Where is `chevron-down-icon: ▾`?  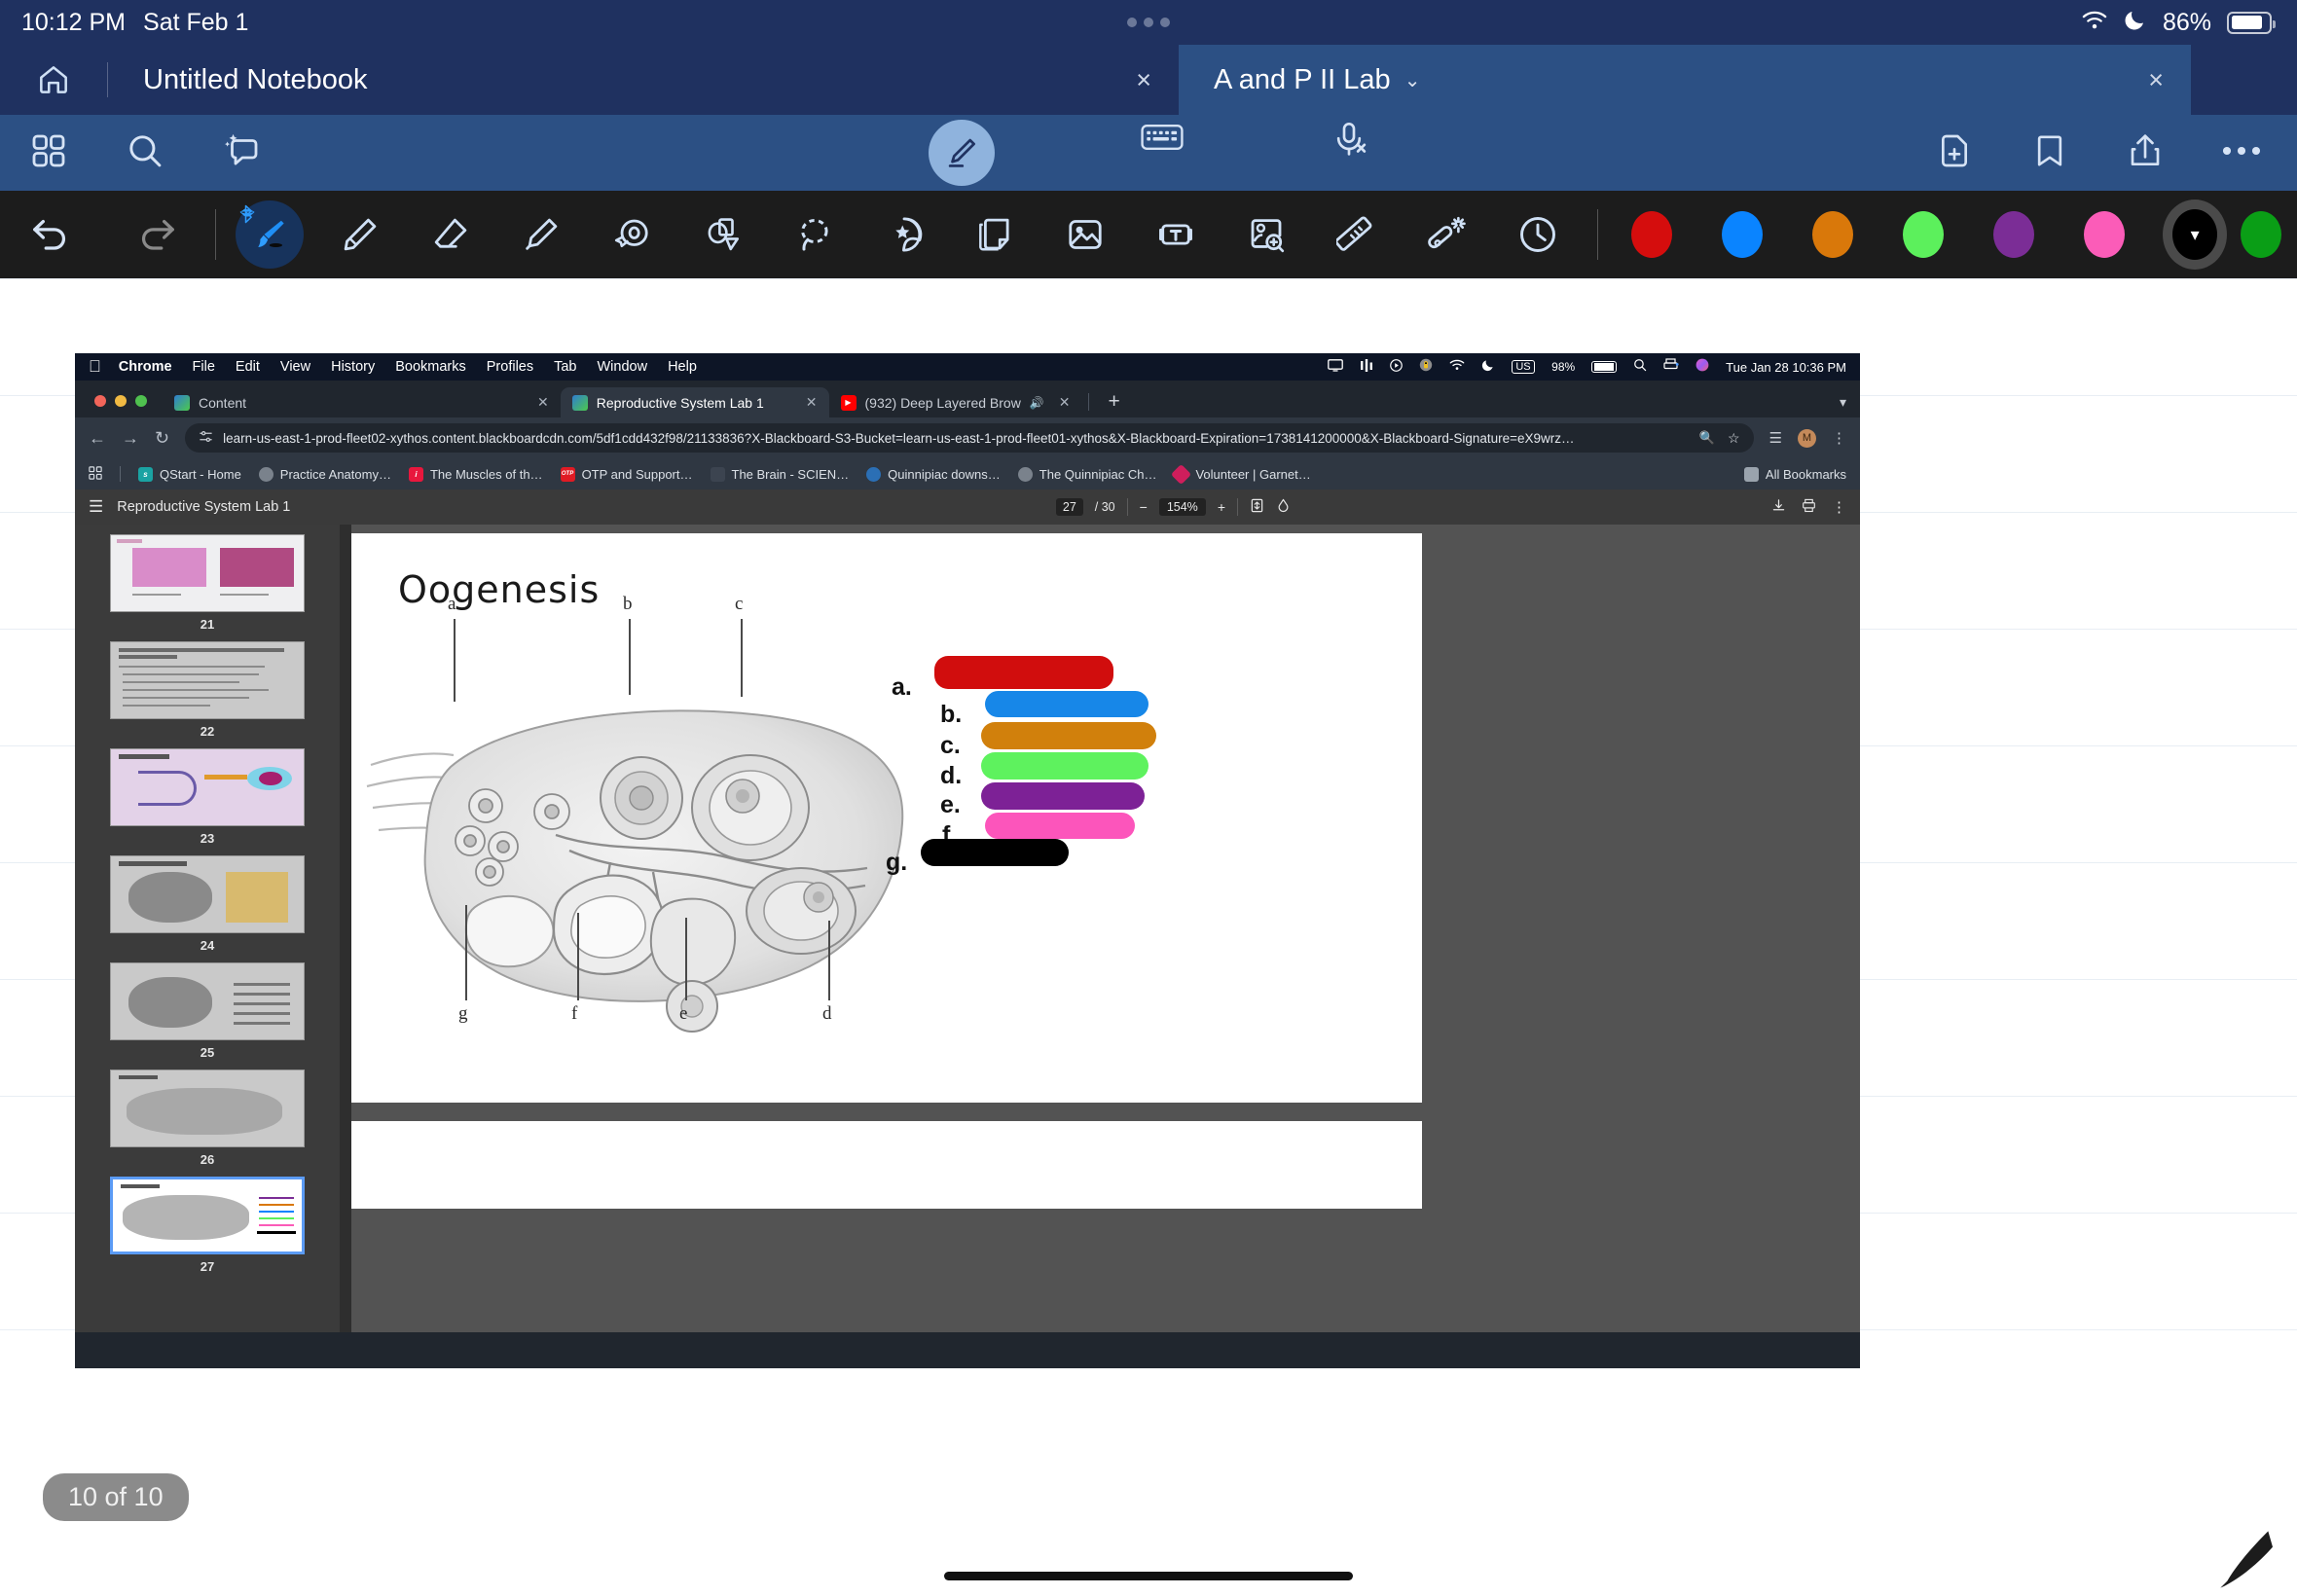 chevron-down-icon: ▾ is located at coordinates (2195, 234).